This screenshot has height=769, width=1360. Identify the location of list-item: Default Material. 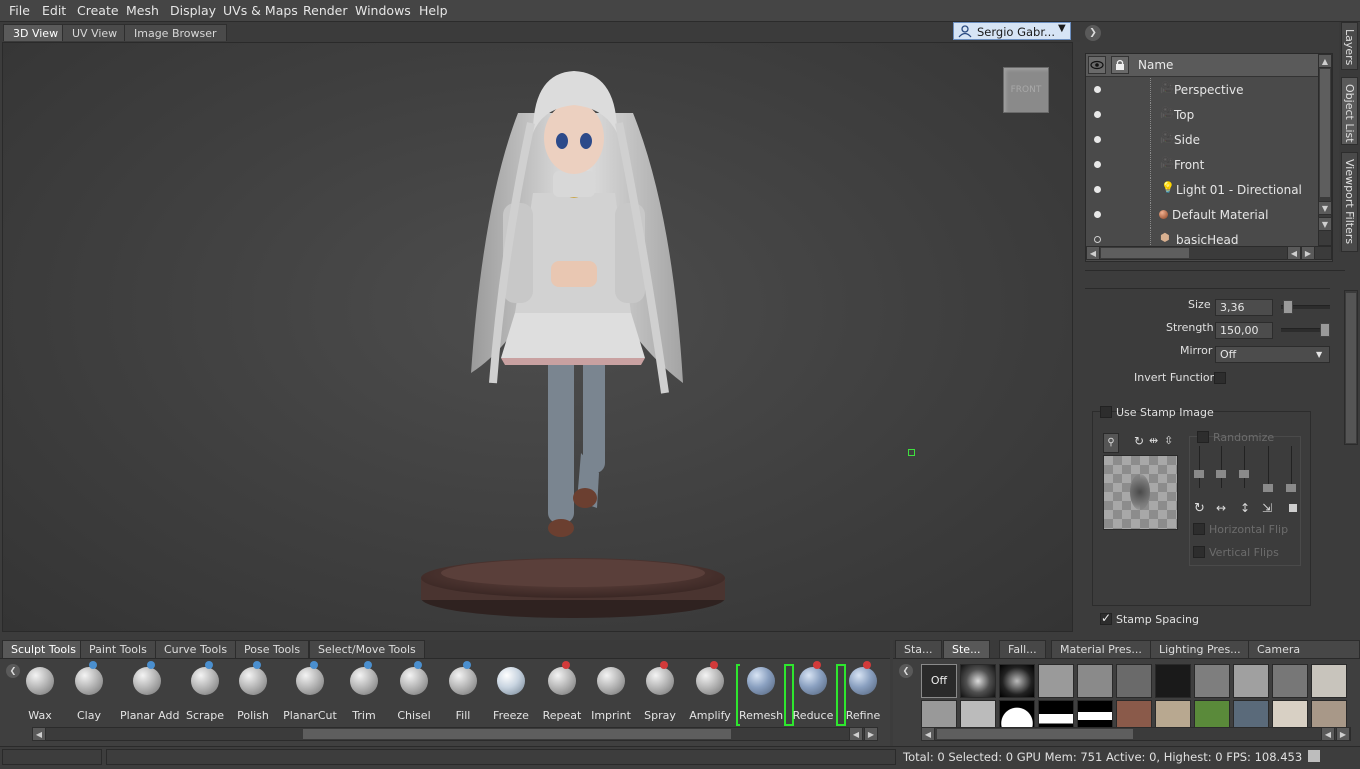
(1202, 215).